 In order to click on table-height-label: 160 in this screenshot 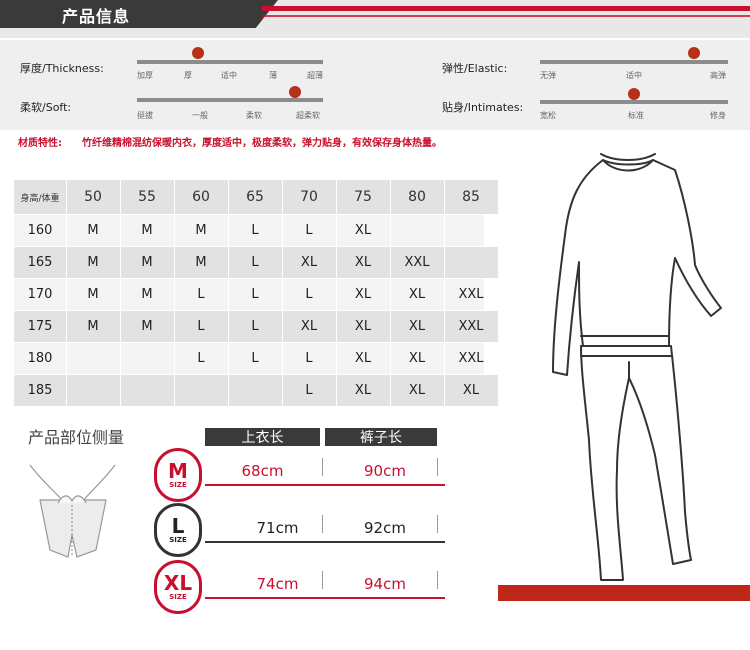, I will do `click(40, 230)`.